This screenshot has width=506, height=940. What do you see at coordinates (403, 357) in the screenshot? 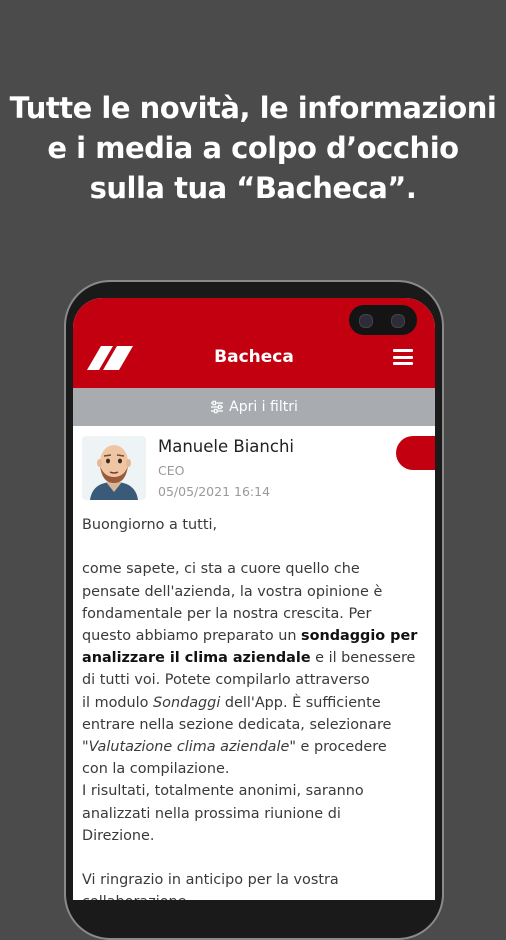
I see `hamburger-menu-icon` at bounding box center [403, 357].